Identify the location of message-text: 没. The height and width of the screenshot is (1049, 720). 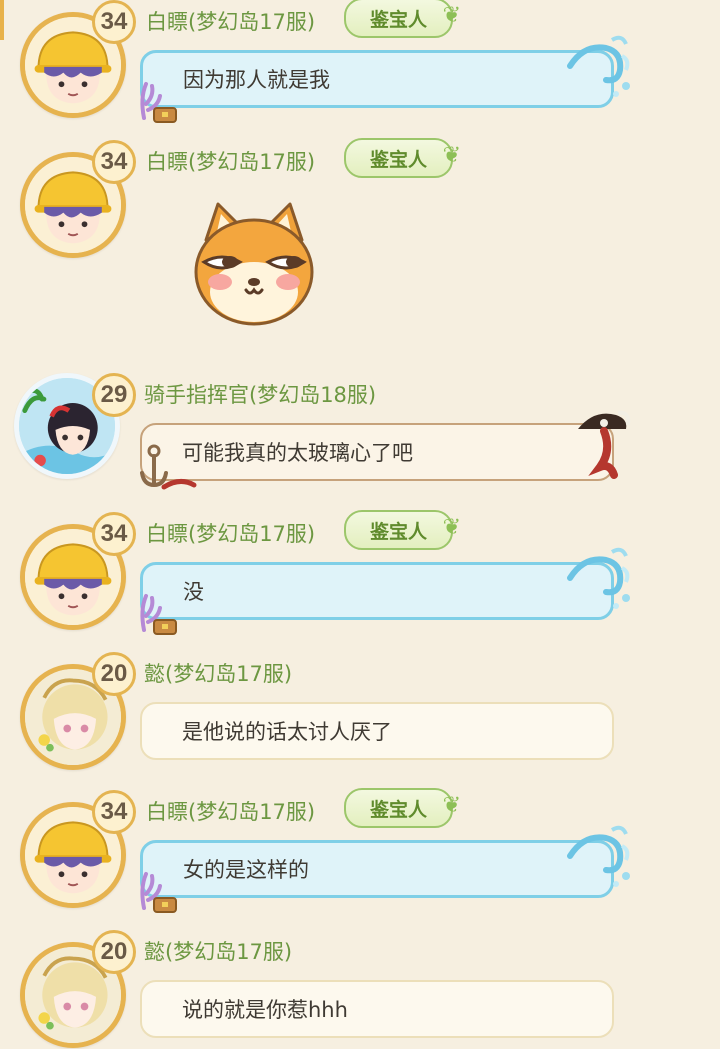
(193, 592).